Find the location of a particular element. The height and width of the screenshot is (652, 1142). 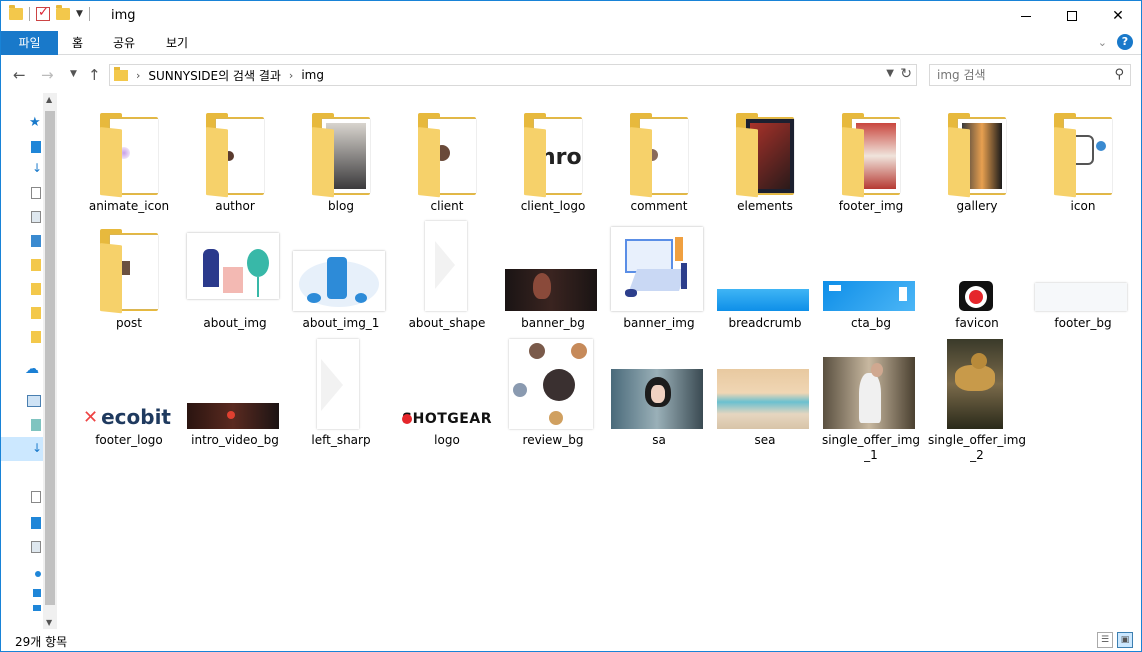

forward-arrow-icon: → is located at coordinates (47, 75).